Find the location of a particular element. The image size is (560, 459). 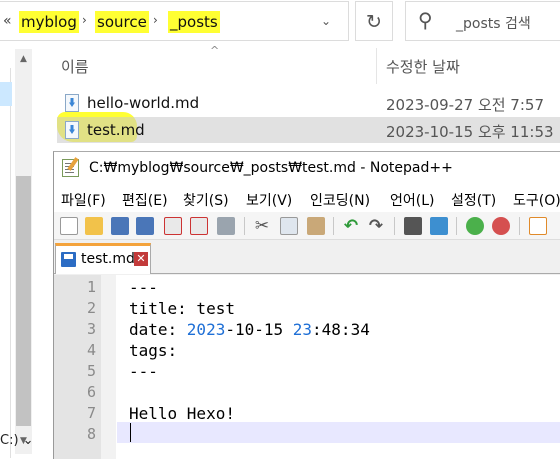

menu-file: 파일(F) is located at coordinates (83, 200).